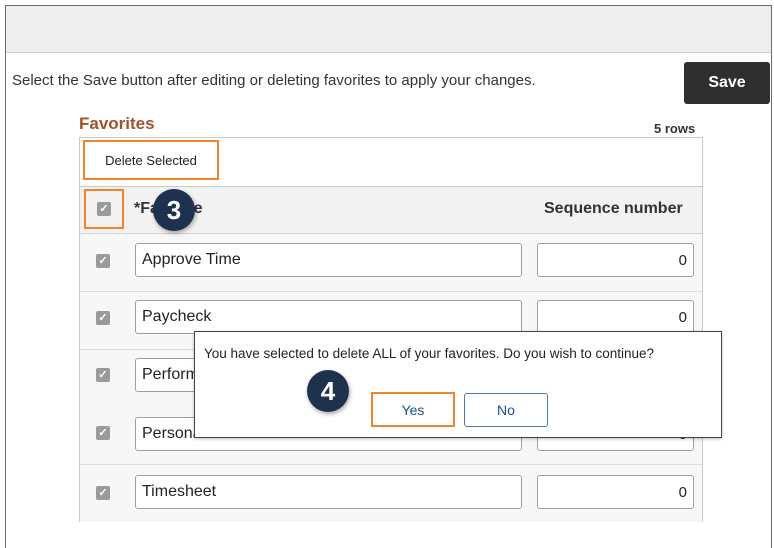 The height and width of the screenshot is (548, 774). What do you see at coordinates (413, 409) in the screenshot?
I see `yes-button: Yes` at bounding box center [413, 409].